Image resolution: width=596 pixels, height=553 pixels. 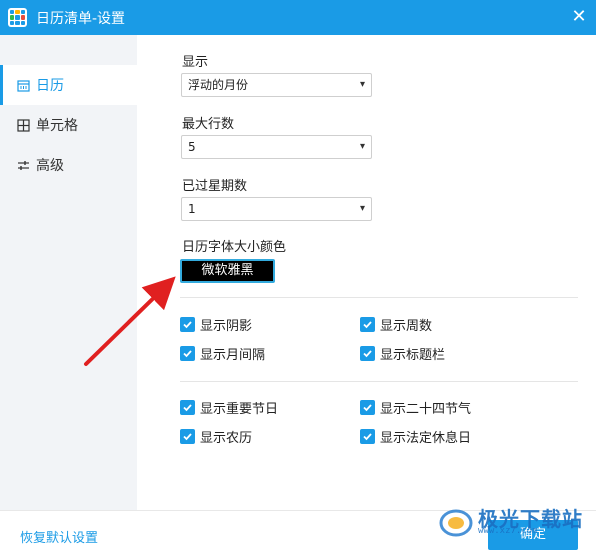 I want to click on font-label: 日历字体大小颜色, so click(x=234, y=247).